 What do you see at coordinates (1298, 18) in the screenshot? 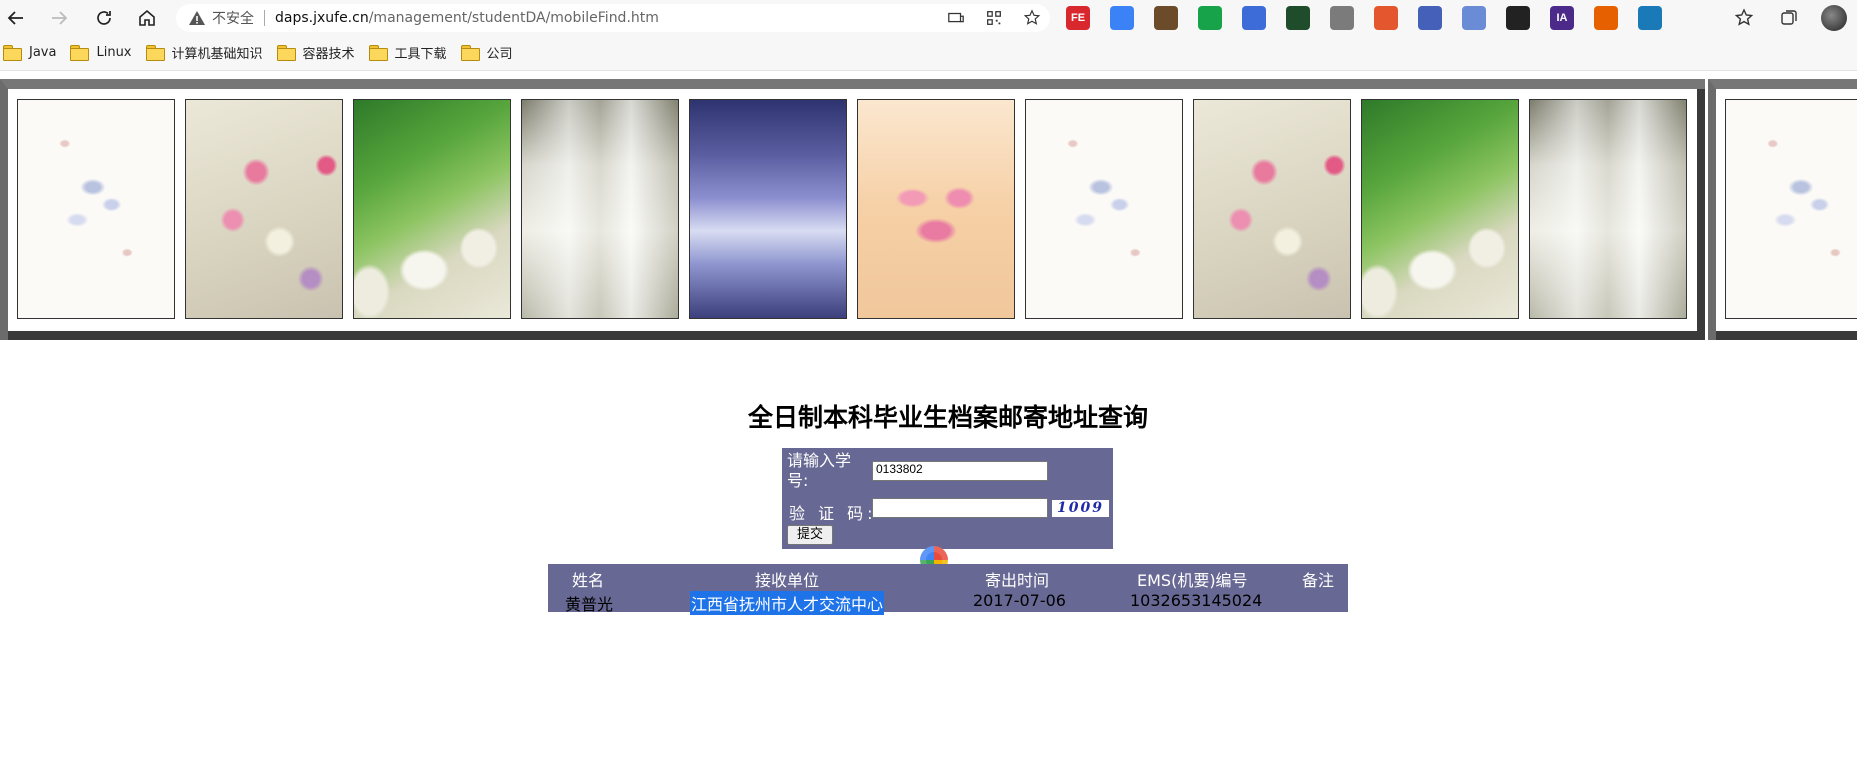
I see `code-ext-icon` at bounding box center [1298, 18].